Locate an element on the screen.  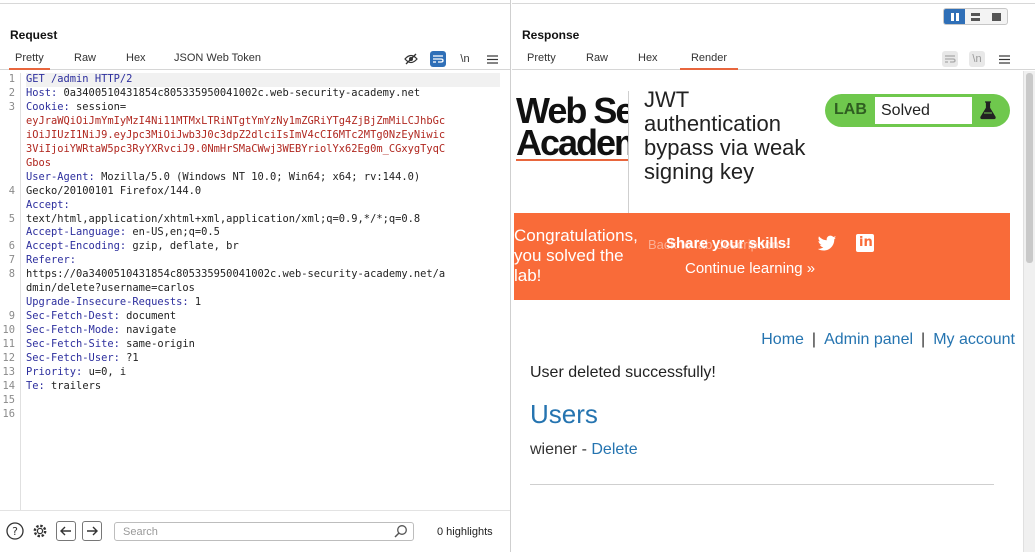
nav-admin-panel-link: Admin panel is located at coordinates (868, 339).